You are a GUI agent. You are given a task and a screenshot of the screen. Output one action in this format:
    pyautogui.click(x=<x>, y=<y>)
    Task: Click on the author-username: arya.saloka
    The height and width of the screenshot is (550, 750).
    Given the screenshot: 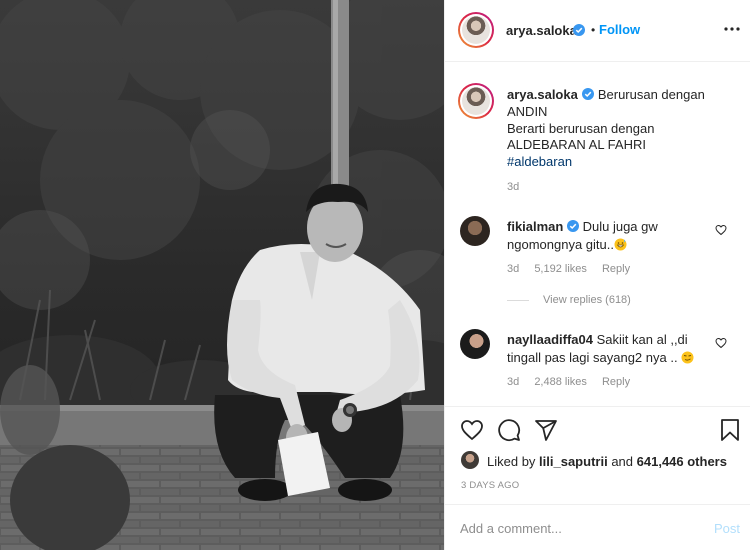 What is the action you would take?
    pyautogui.click(x=541, y=30)
    